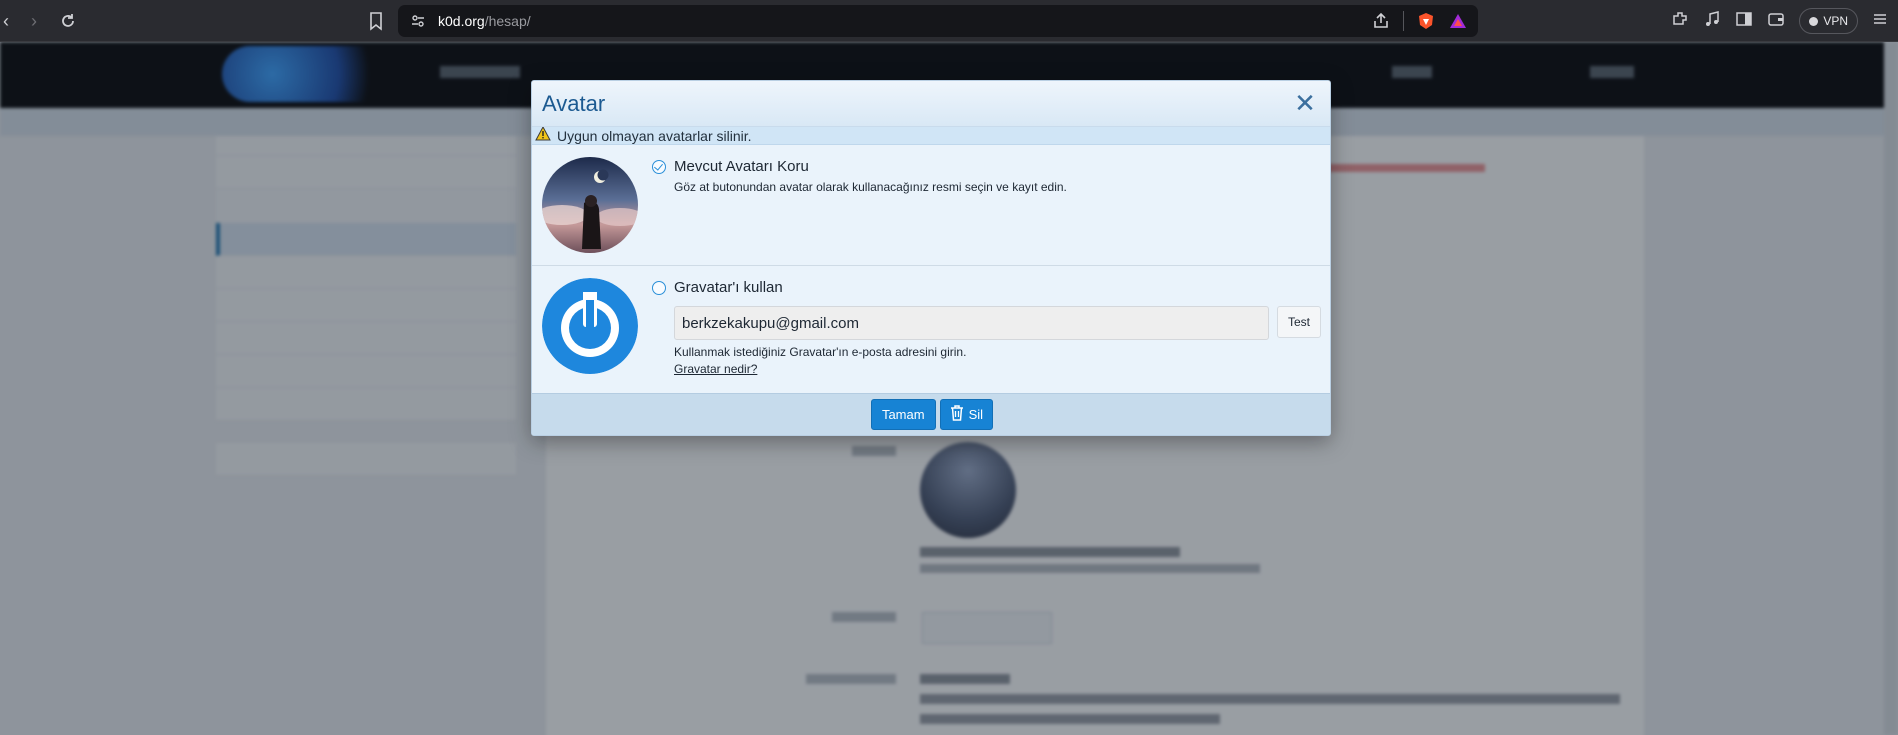 The width and height of the screenshot is (1898, 735). Describe the element at coordinates (741, 166) in the screenshot. I see `keep-avatar-title: Mevcut Avatarı Koru` at that location.